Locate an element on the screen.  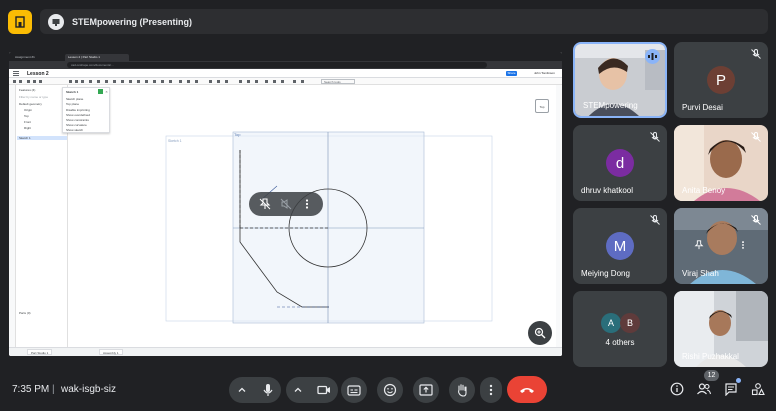
part-studio-tab: Part Studio 1 is located at coordinates (40, 352).